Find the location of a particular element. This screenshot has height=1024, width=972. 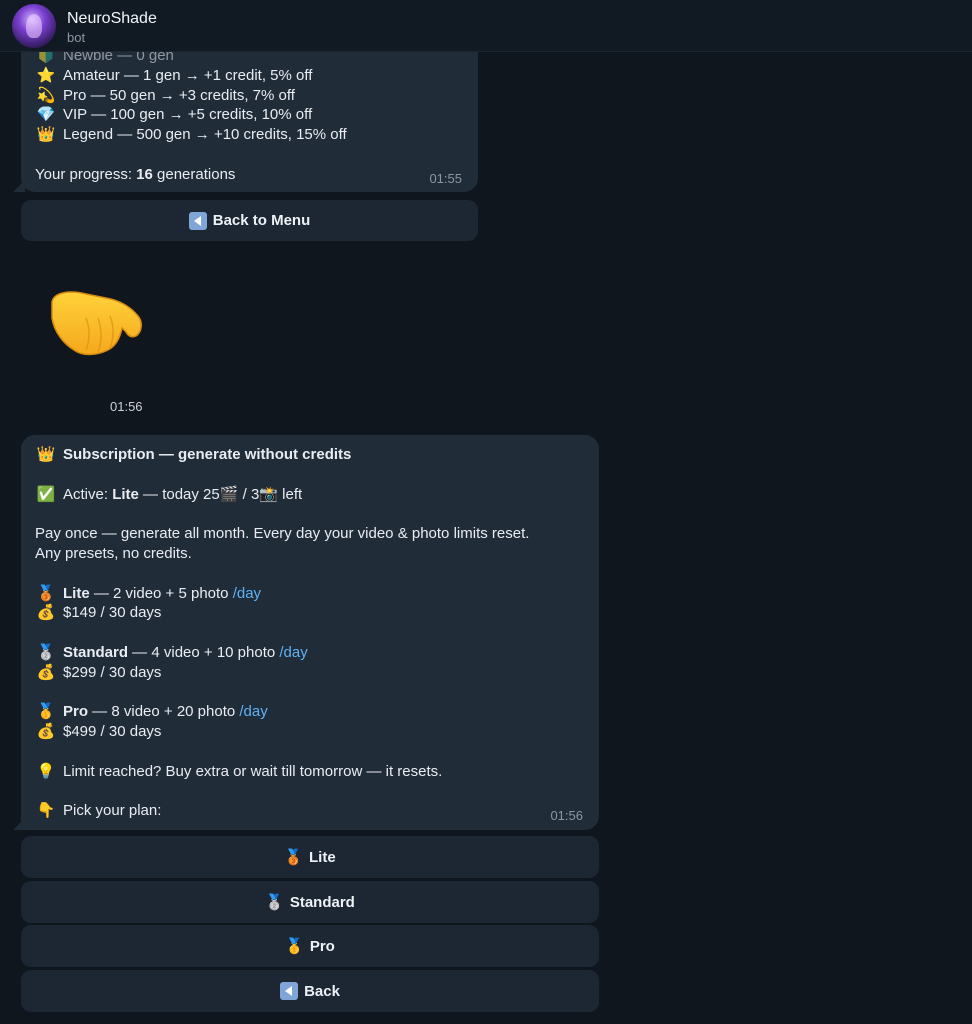

level-line: 👑 Legend — 500 gen → +10 credits, 15% off is located at coordinates (191, 135).